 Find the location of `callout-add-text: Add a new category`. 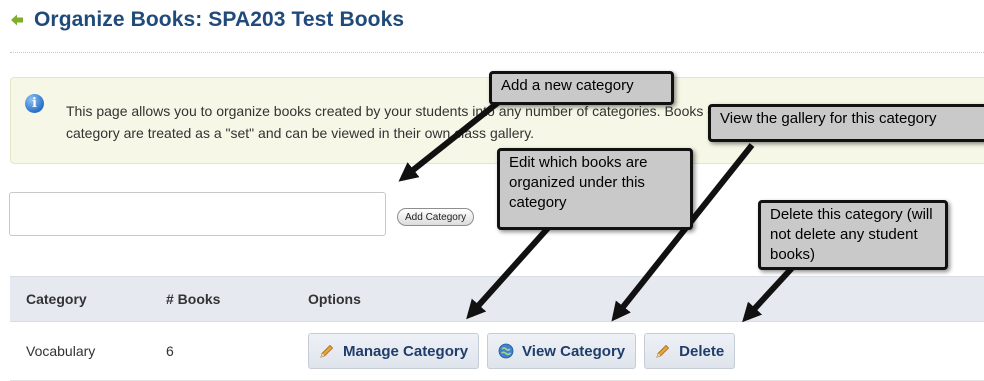

callout-add-text: Add a new category is located at coordinates (567, 85).